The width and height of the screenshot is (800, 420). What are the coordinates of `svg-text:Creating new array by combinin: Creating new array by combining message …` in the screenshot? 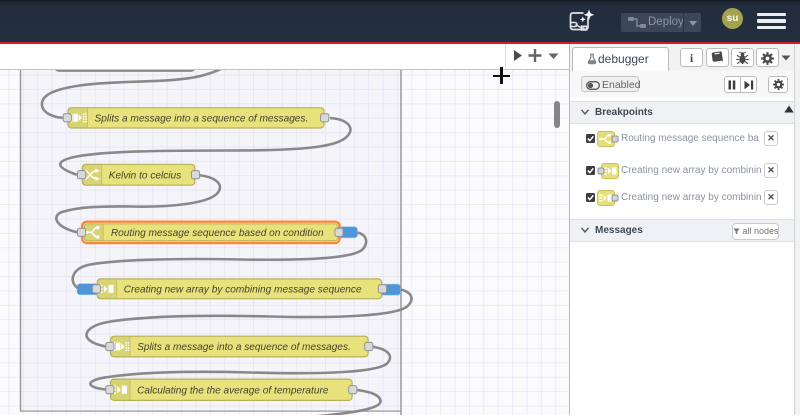 It's located at (243, 289).